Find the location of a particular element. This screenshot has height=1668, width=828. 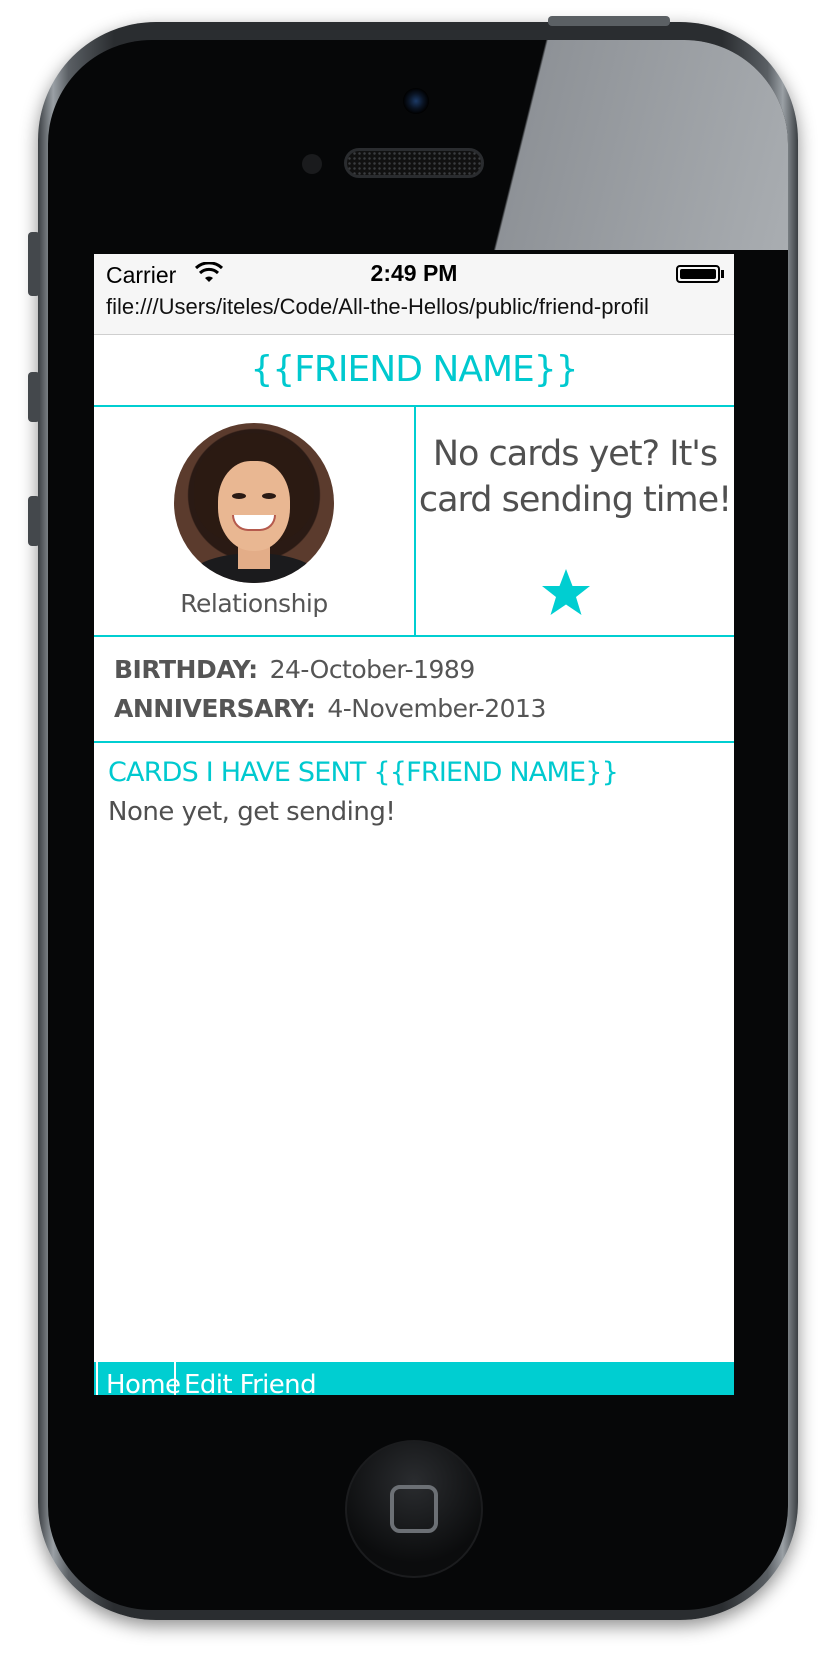

proximity-sensor is located at coordinates (312, 164).